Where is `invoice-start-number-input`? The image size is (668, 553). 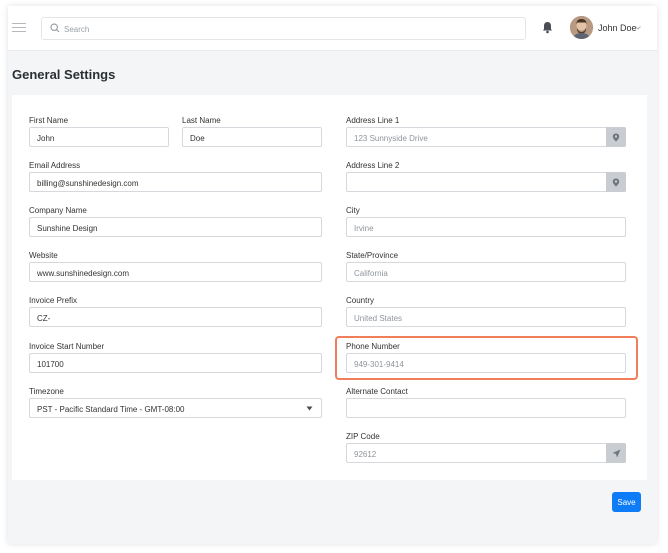 invoice-start-number-input is located at coordinates (175, 364).